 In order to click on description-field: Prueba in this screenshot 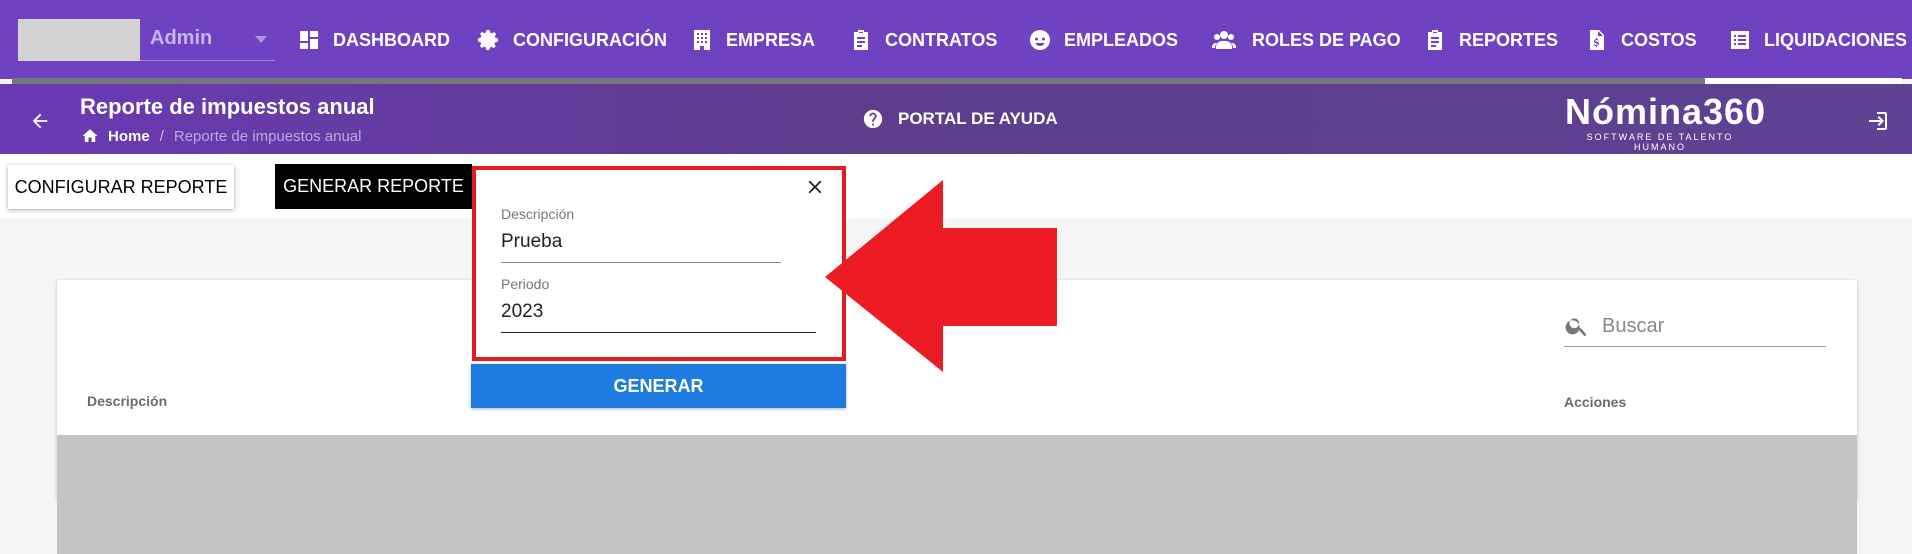, I will do `click(531, 242)`.